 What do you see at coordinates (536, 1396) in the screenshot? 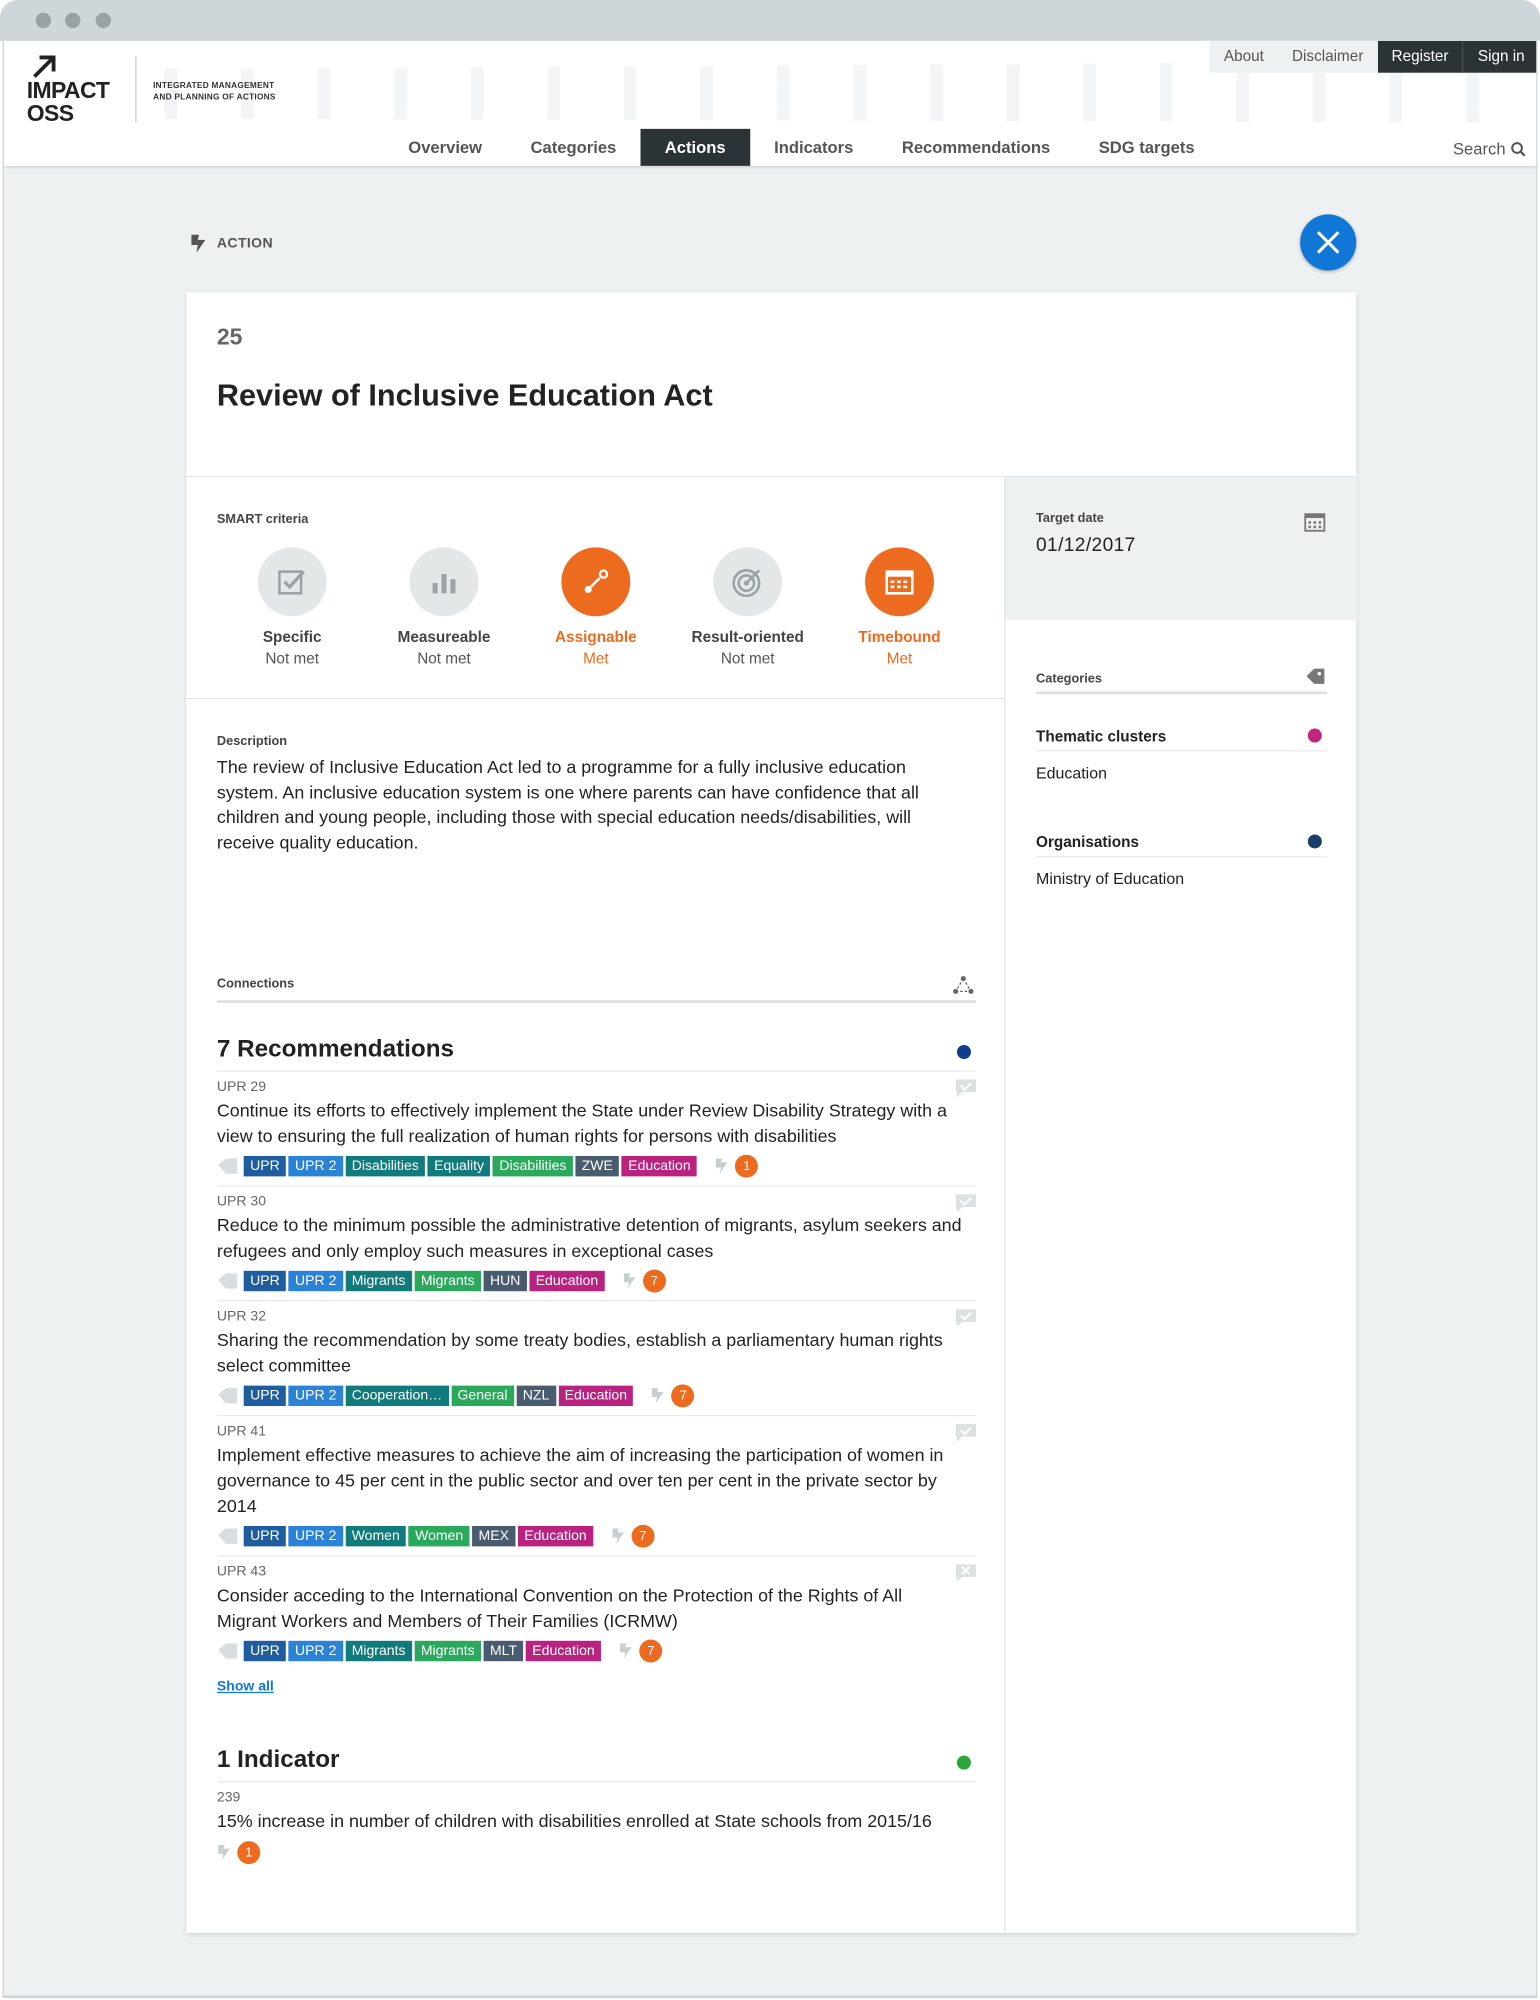
I see `tag: NZL` at bounding box center [536, 1396].